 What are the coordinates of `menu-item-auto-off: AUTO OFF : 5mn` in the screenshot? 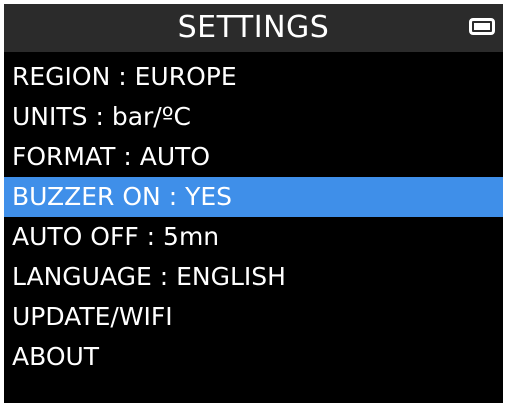 It's located at (253, 237).